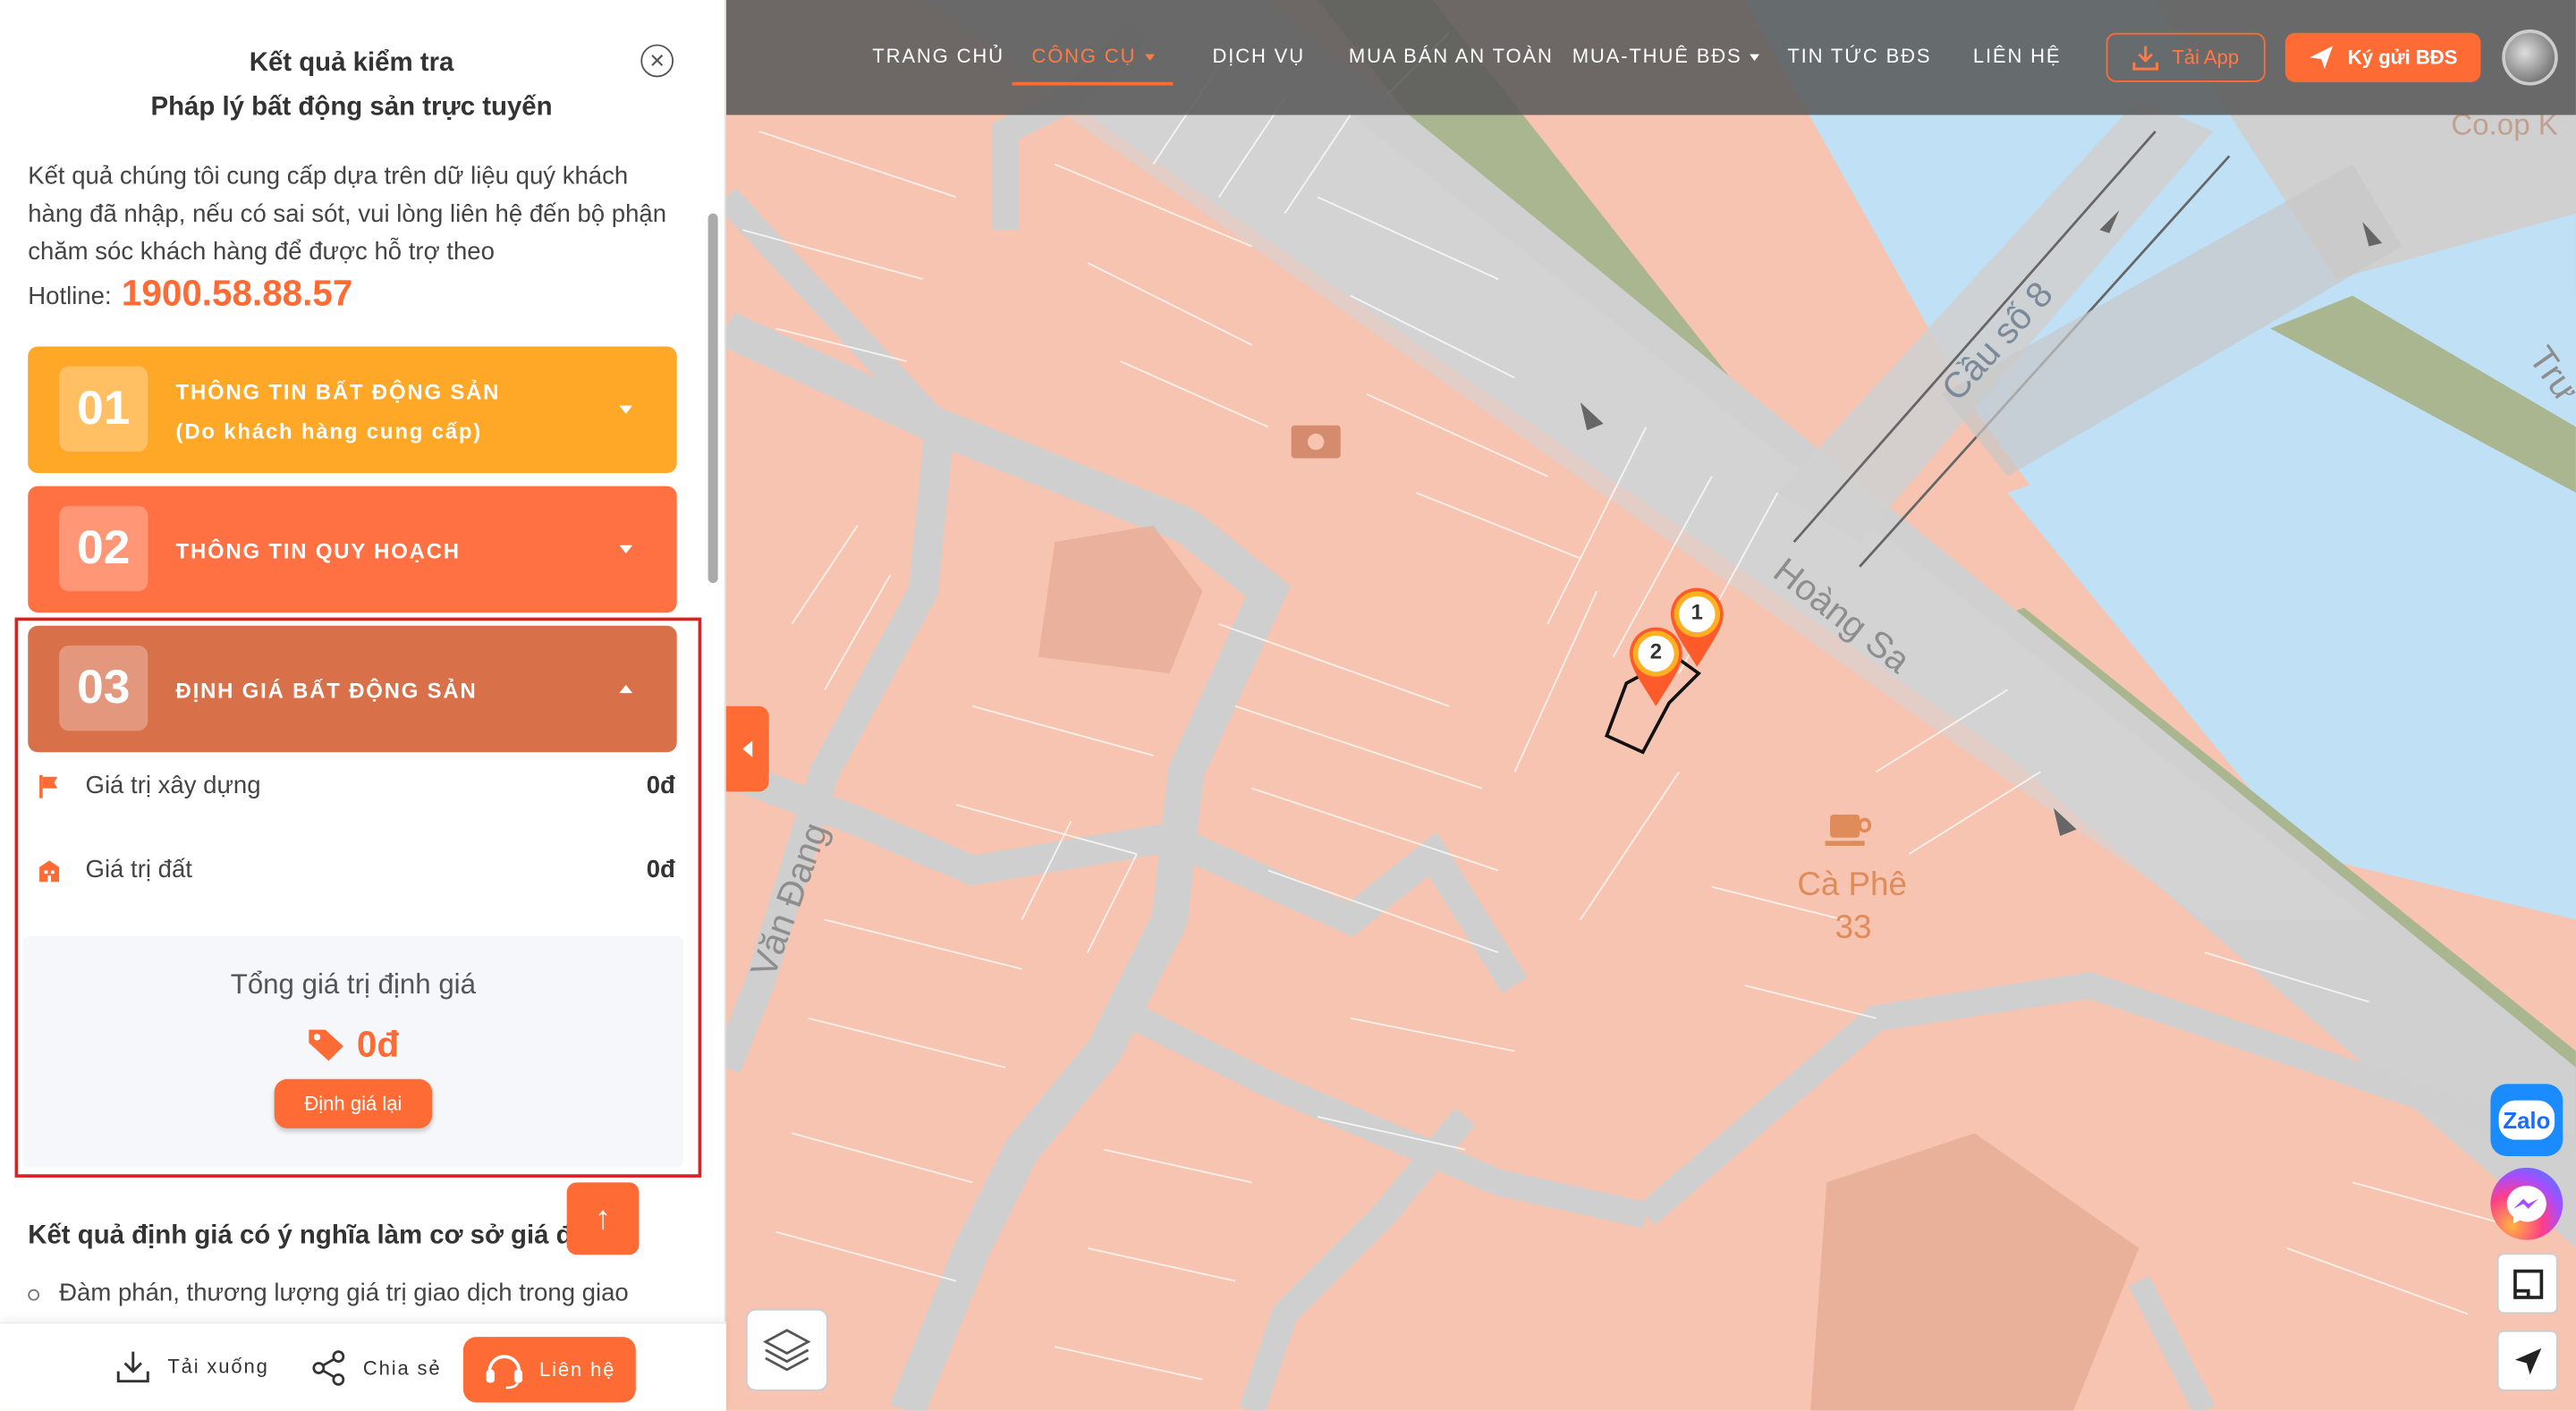 This screenshot has height=1411, width=2576. I want to click on collapse-panel-button, so click(747, 749).